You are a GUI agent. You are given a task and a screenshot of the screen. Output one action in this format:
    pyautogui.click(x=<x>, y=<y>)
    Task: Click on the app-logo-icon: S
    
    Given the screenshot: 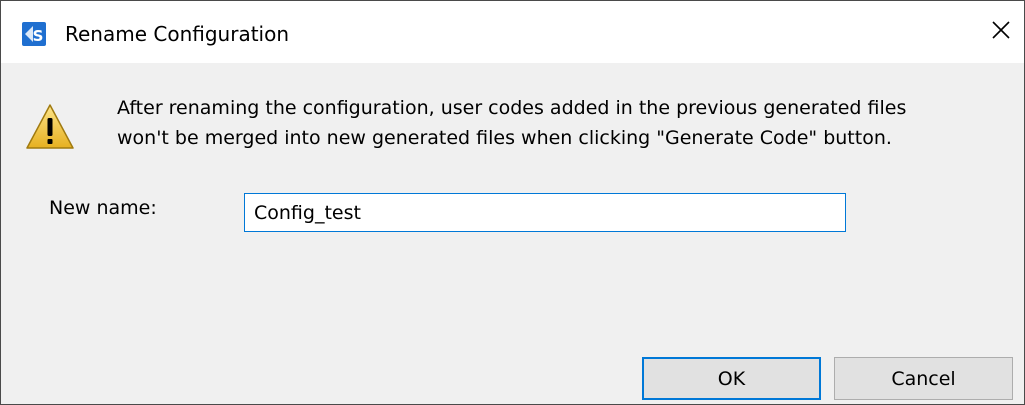 What is the action you would take?
    pyautogui.click(x=34, y=34)
    